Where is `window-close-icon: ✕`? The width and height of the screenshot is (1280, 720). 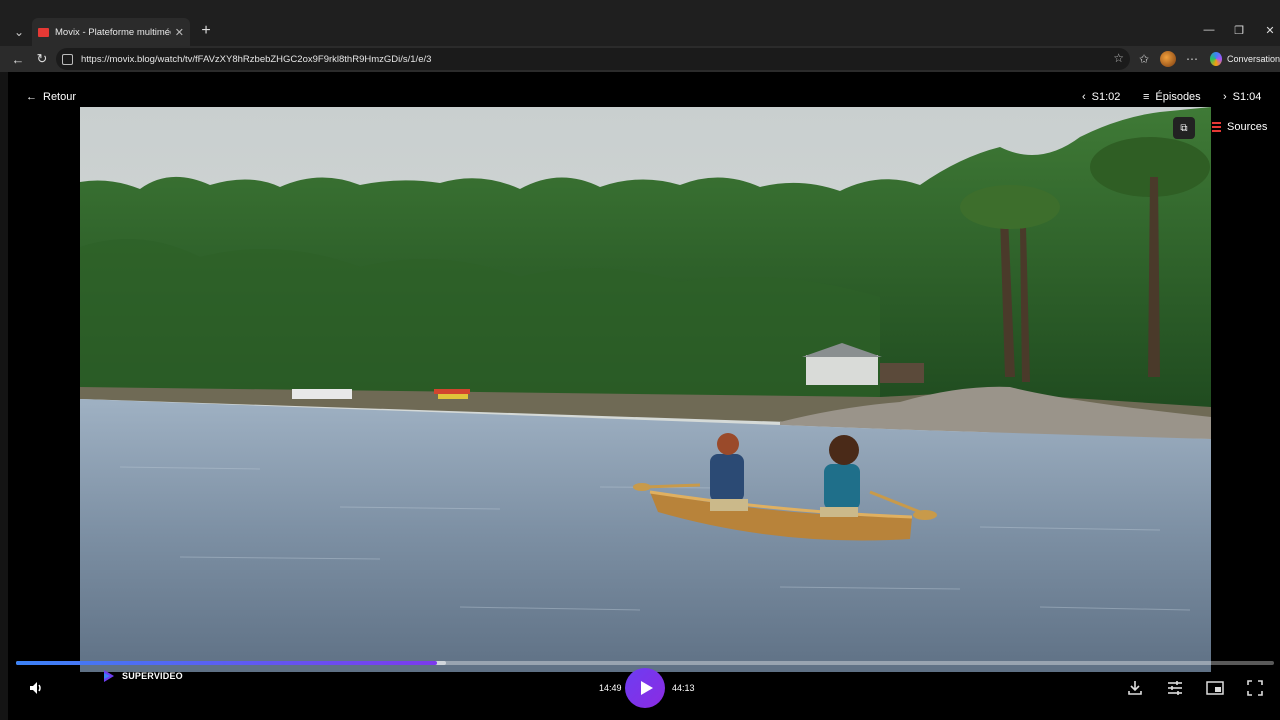 window-close-icon: ✕ is located at coordinates (1270, 30).